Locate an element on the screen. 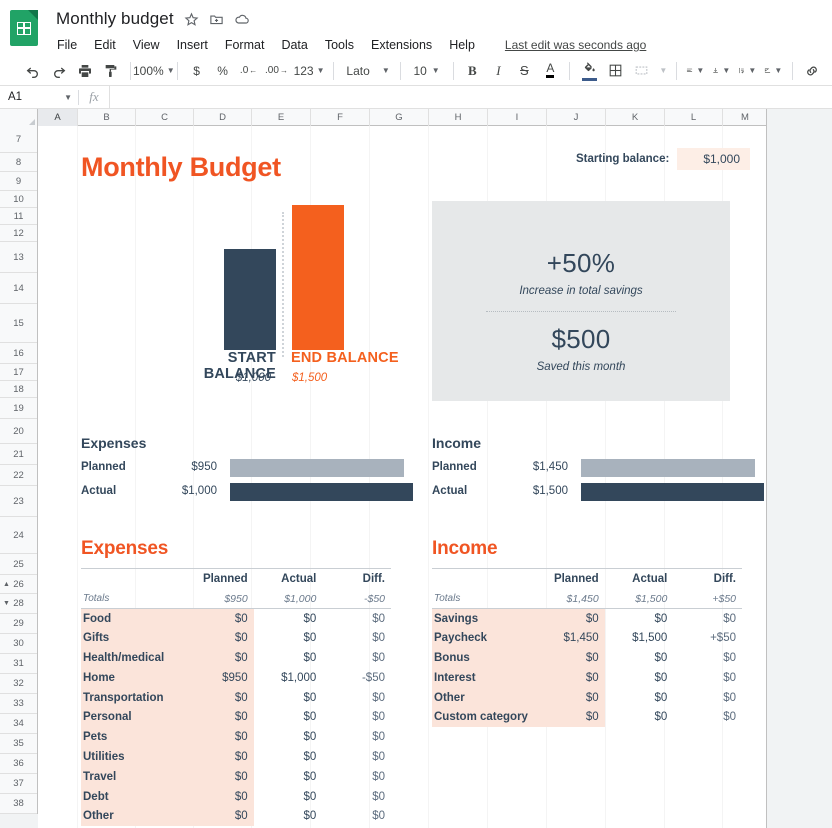 Image resolution: width=832 pixels, height=828 pixels. expenses-cell-category: Utilities is located at coordinates (133, 757).